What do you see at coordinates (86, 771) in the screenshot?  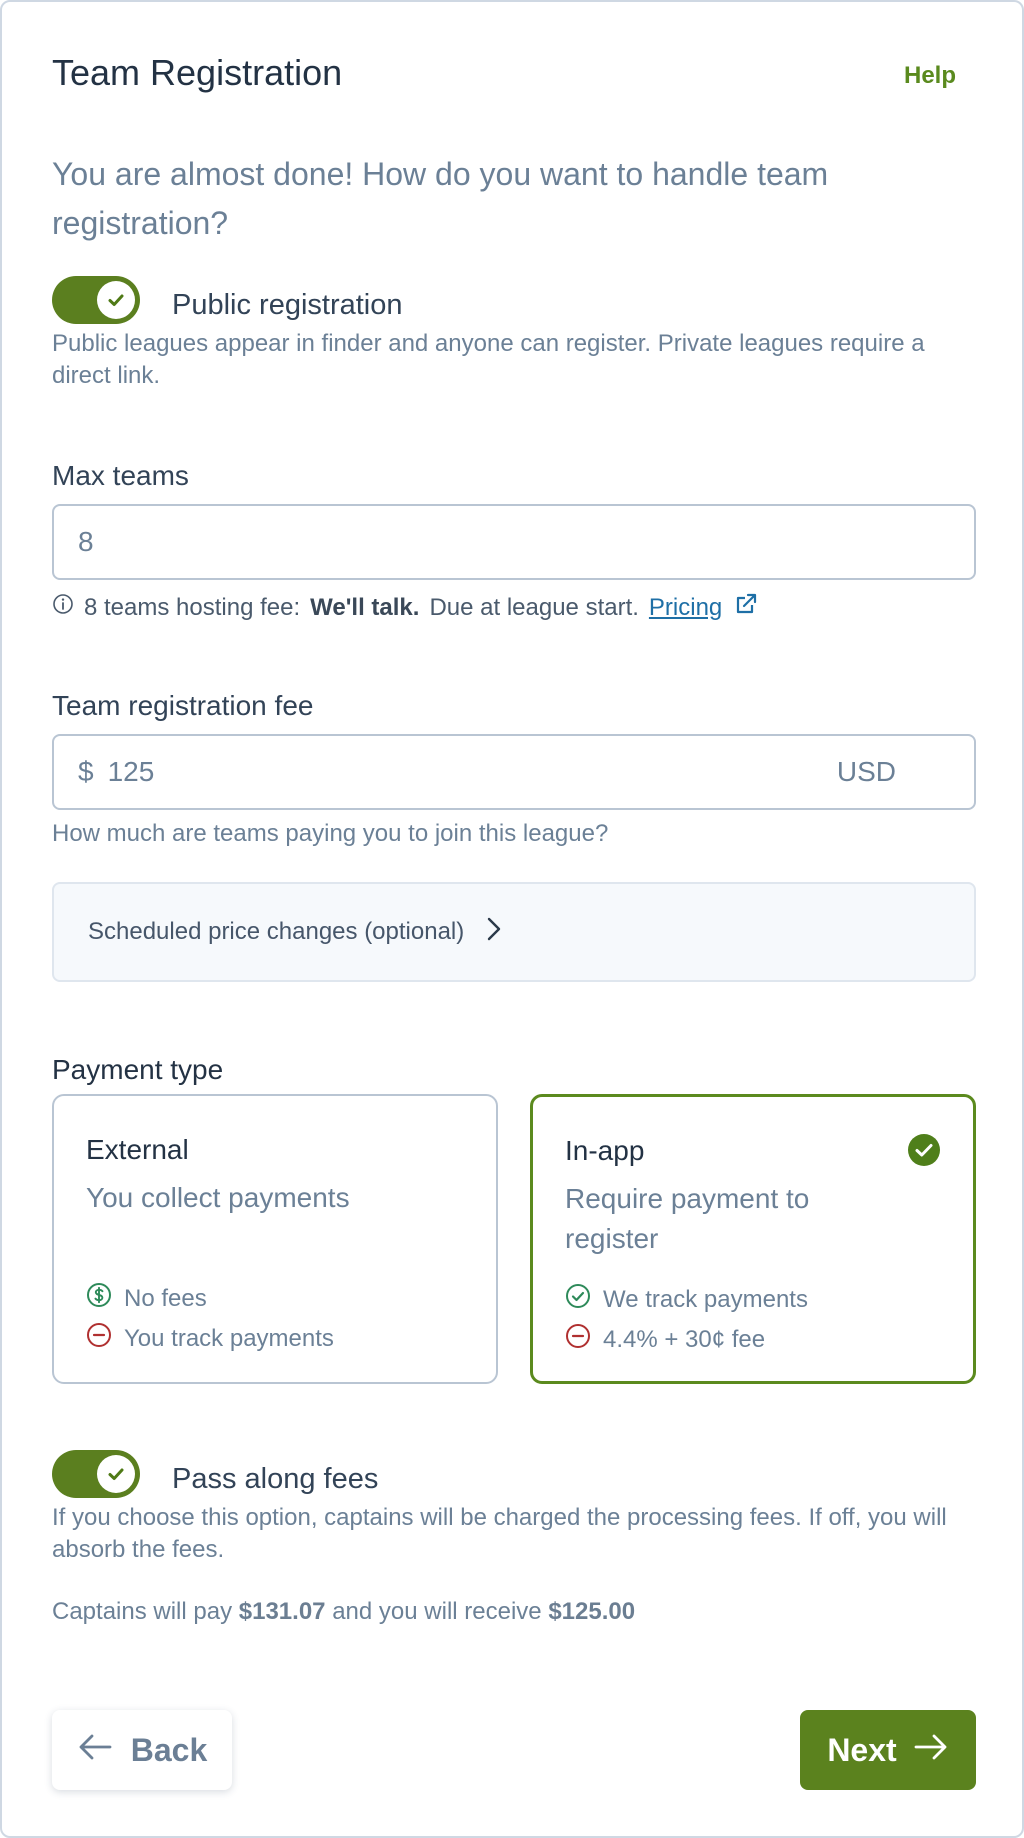 I see `currency-symbol: $` at bounding box center [86, 771].